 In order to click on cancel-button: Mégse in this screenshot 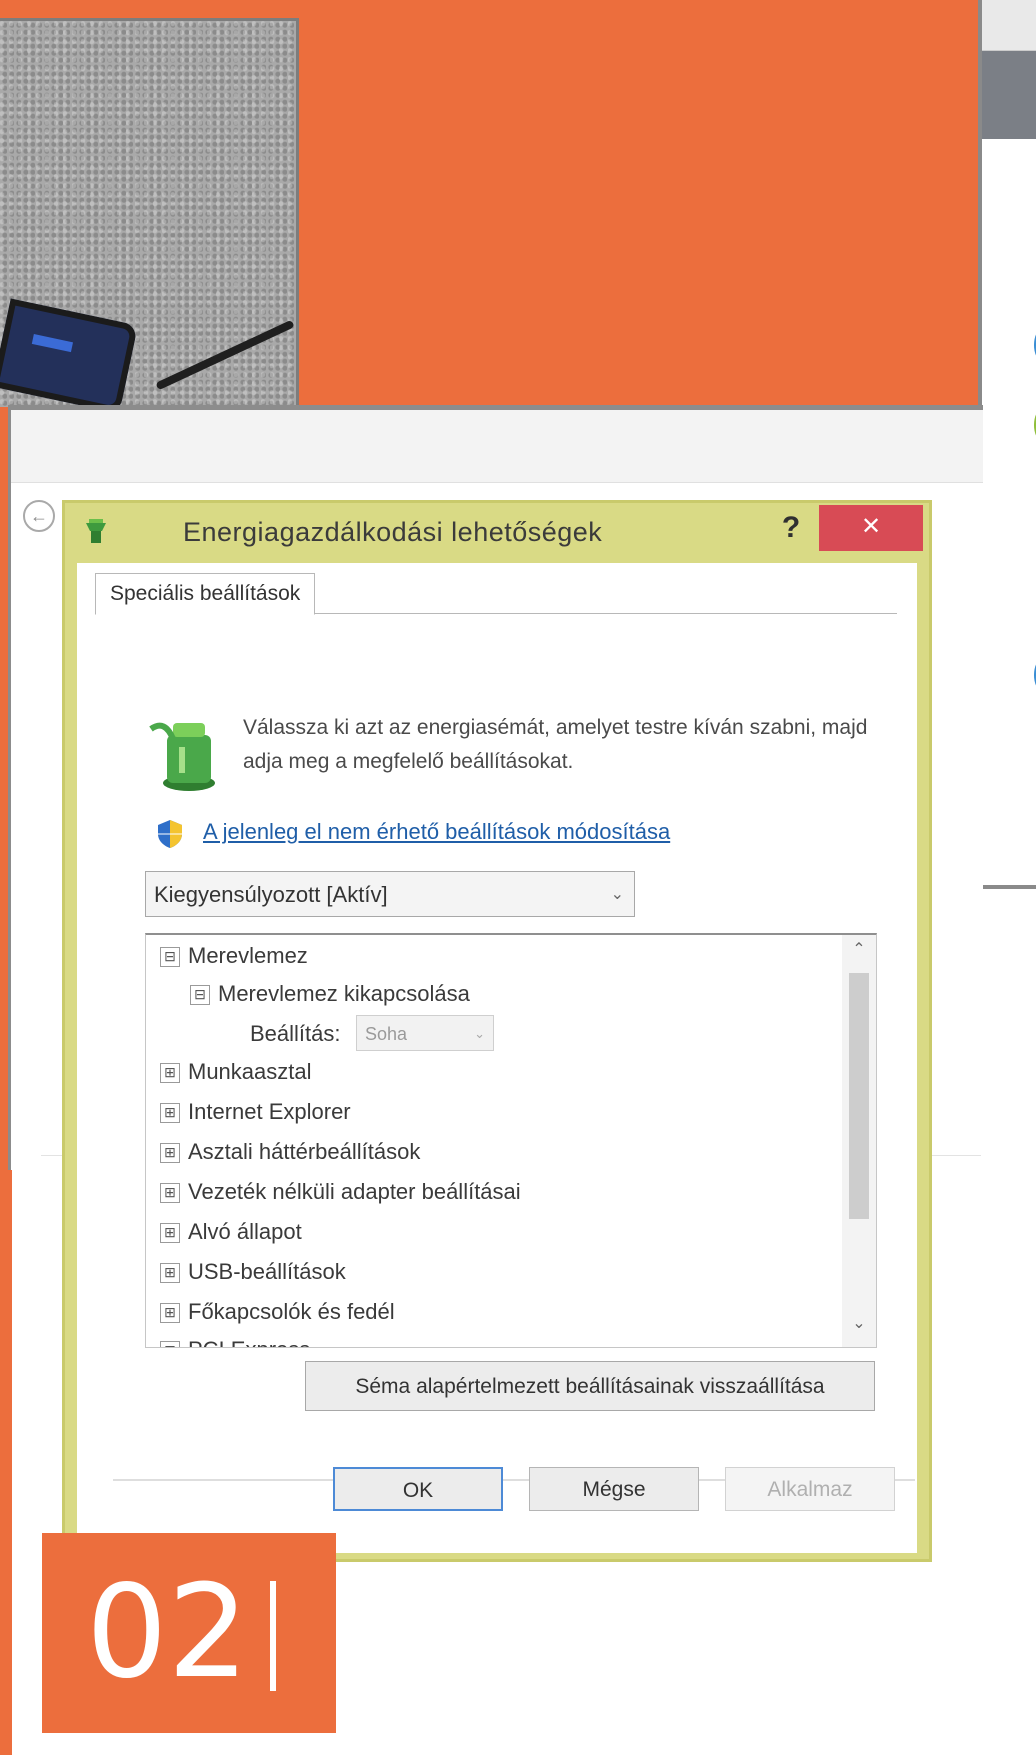, I will do `click(614, 1489)`.